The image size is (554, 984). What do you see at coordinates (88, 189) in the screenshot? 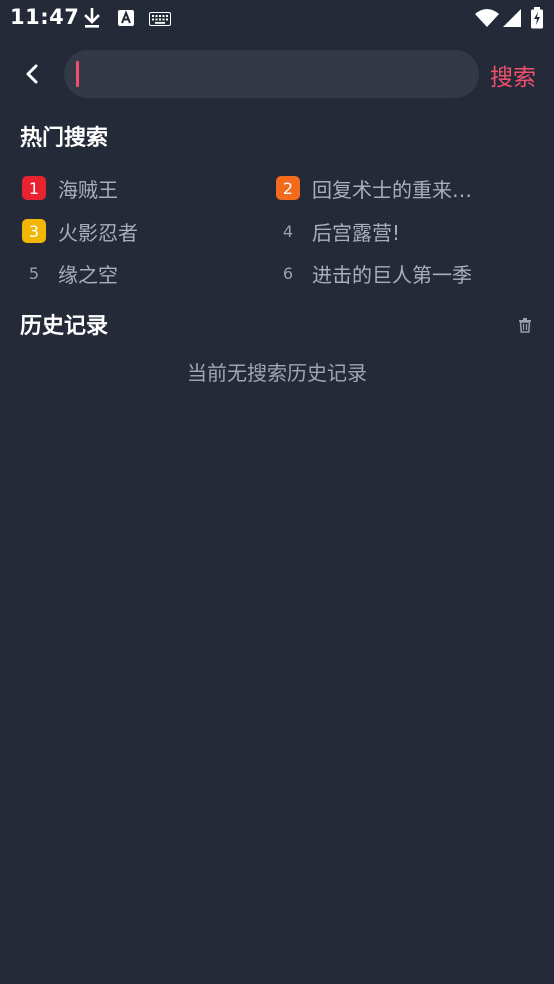
I see `hot-item-text: 海贼王` at bounding box center [88, 189].